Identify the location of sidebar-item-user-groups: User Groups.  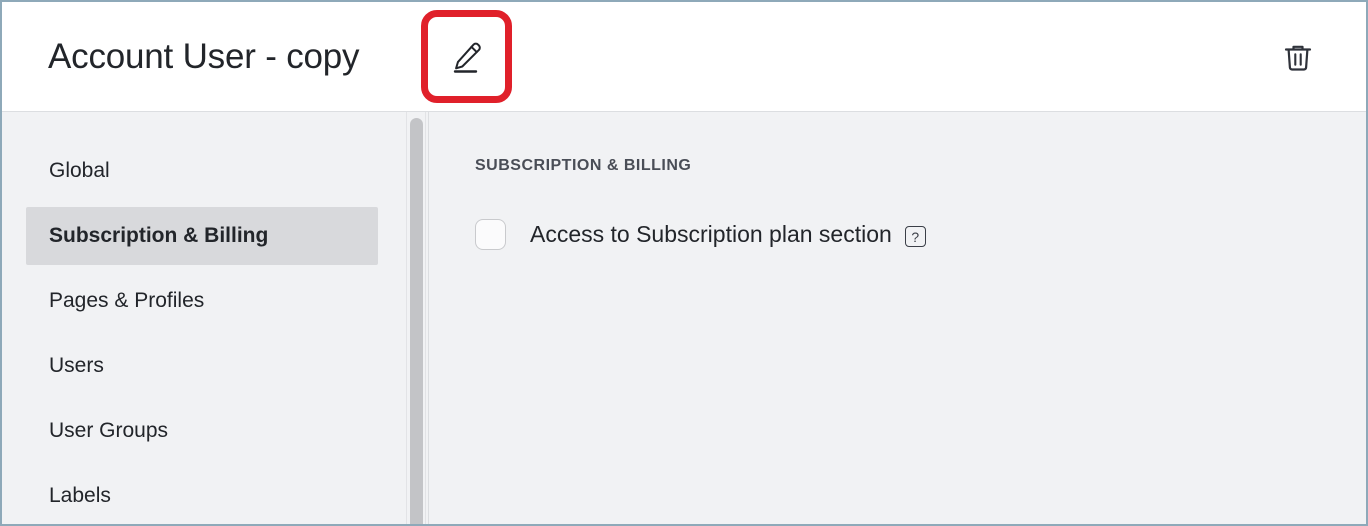
(202, 431).